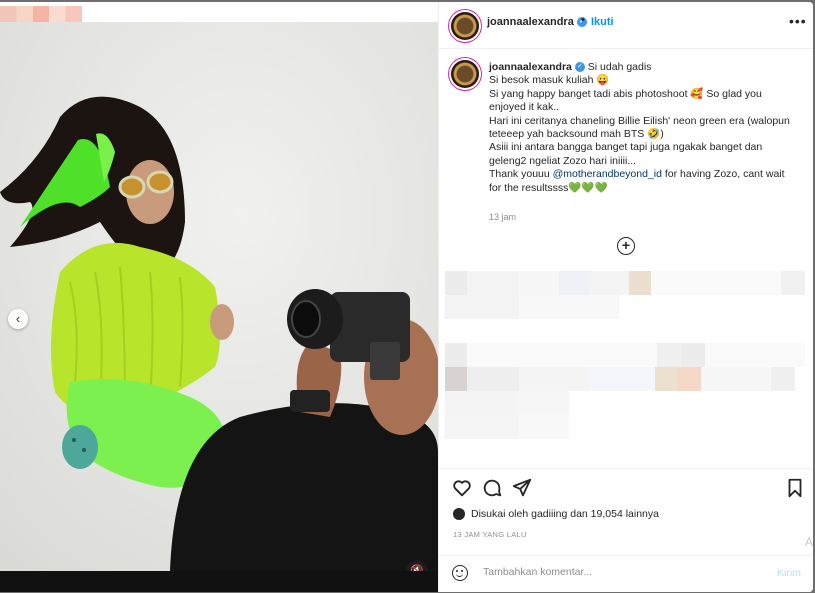  I want to click on comment-input, so click(623, 572).